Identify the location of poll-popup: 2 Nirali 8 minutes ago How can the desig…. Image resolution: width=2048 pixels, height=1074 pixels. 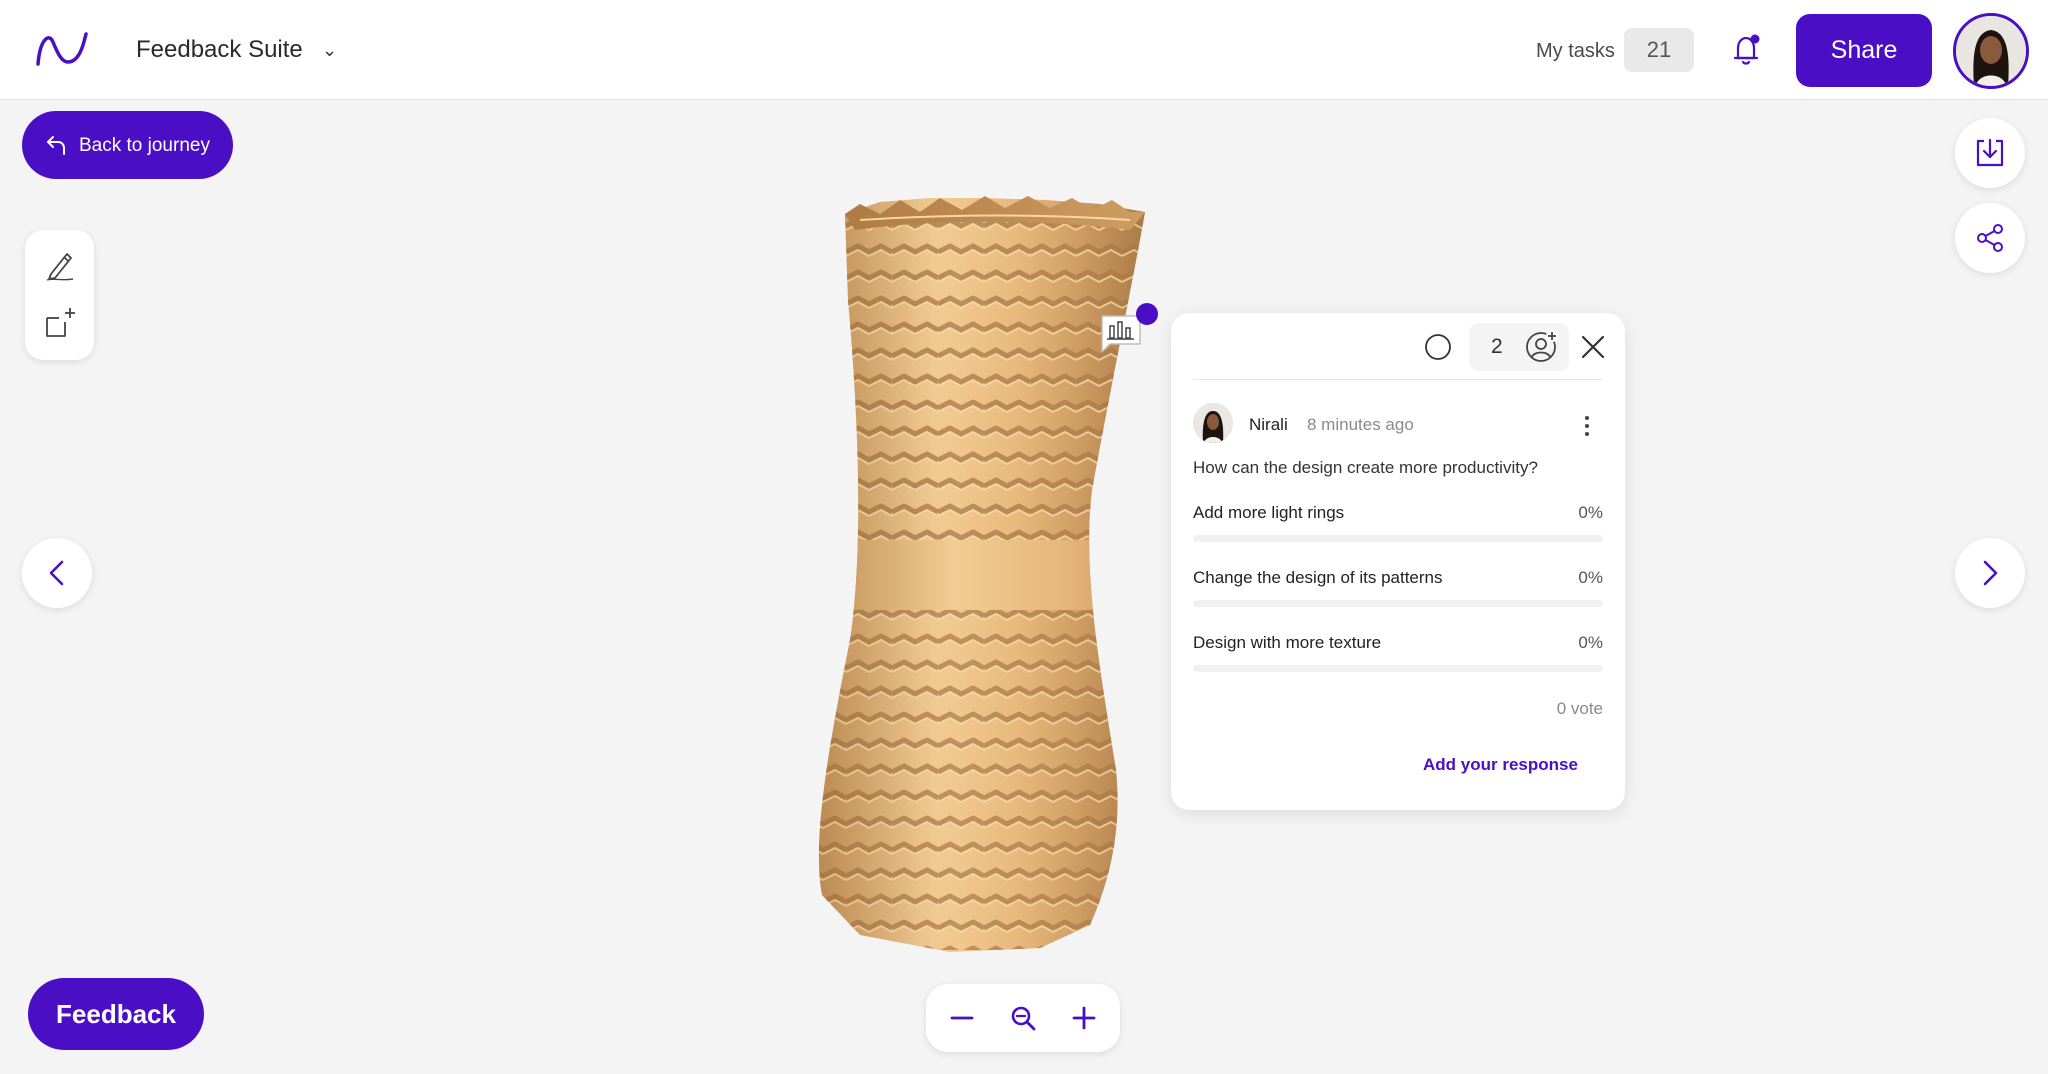
(1398, 561).